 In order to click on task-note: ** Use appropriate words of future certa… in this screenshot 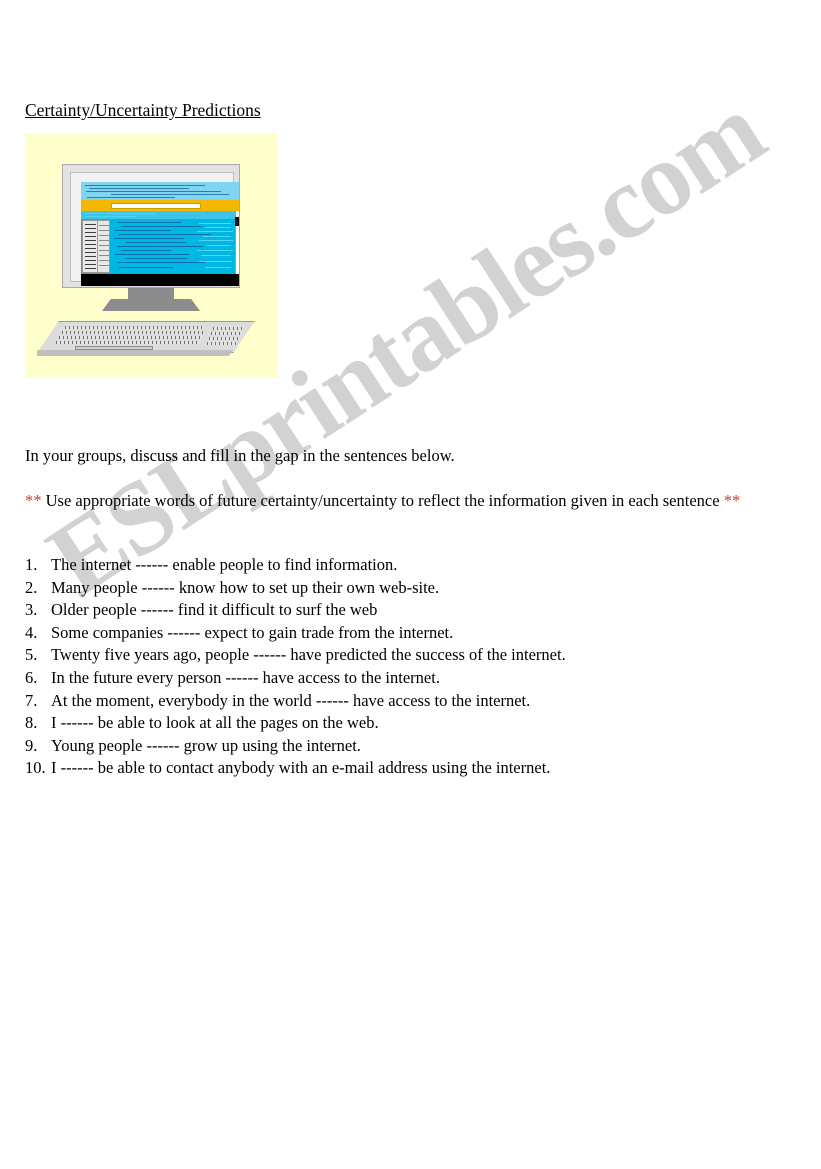, I will do `click(402, 501)`.